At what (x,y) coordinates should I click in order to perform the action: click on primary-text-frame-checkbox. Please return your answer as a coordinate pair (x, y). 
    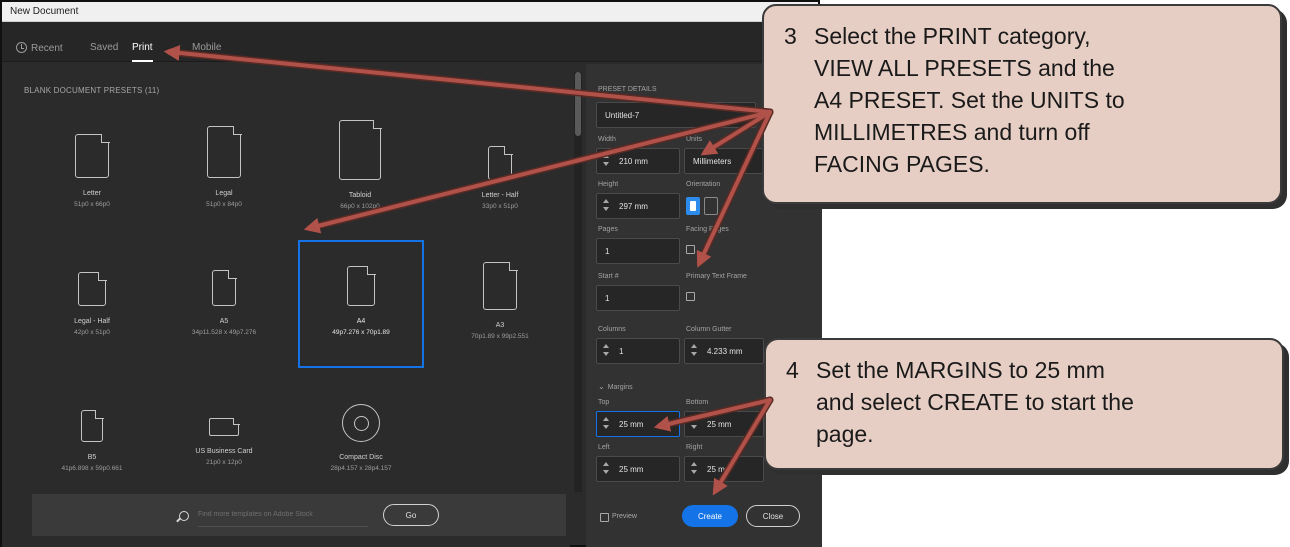
    Looking at the image, I should click on (690, 296).